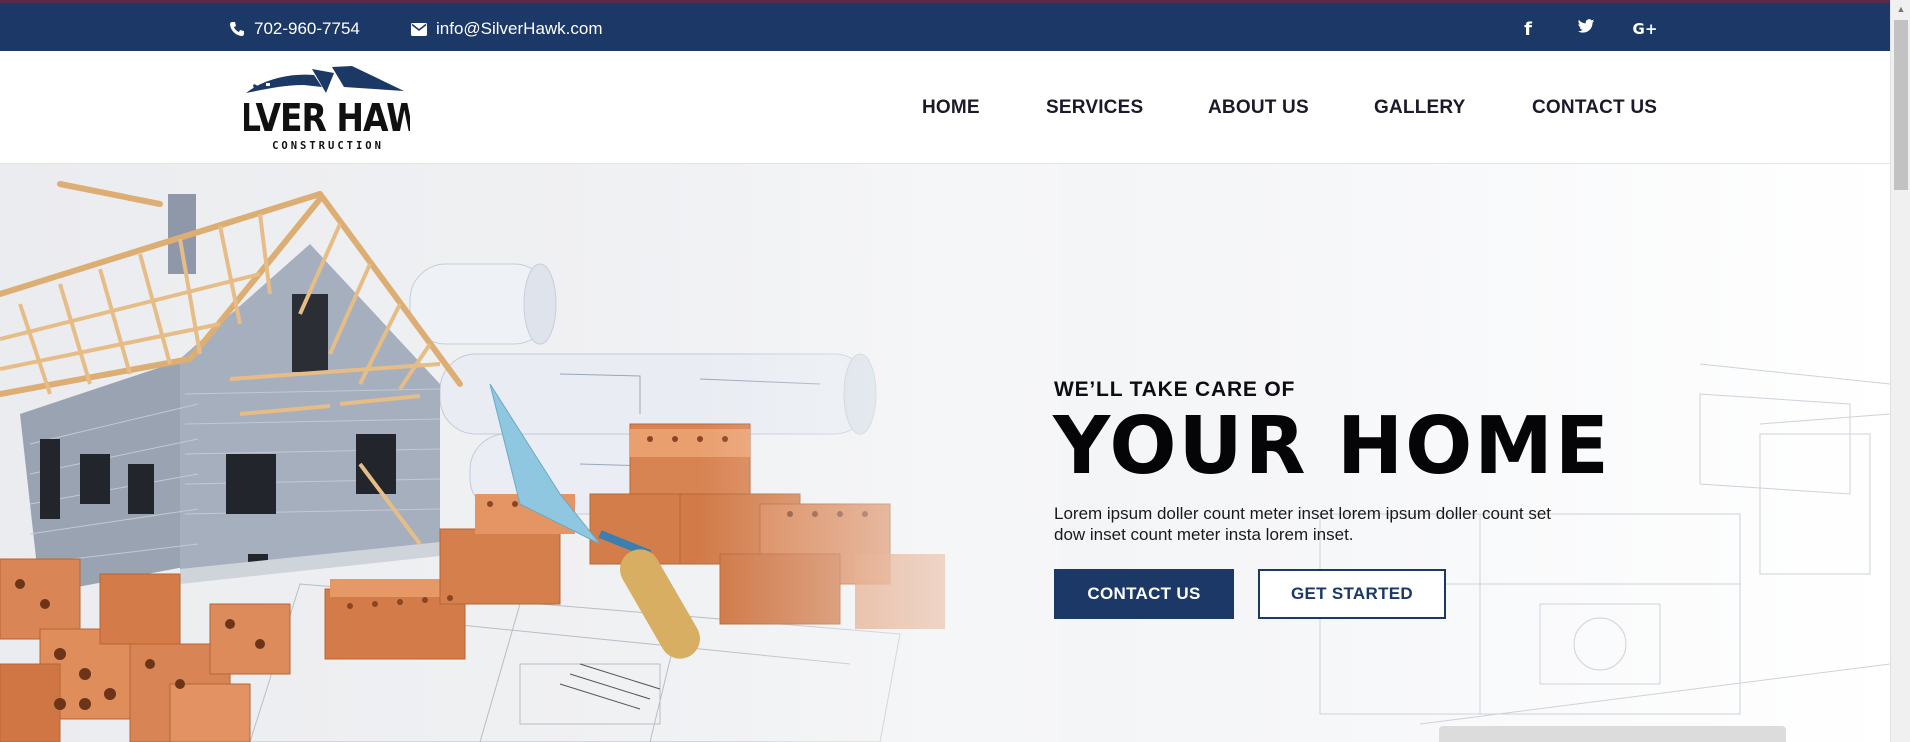  What do you see at coordinates (1900, 9) in the screenshot?
I see `scroll-up-arrow-icon: ▲` at bounding box center [1900, 9].